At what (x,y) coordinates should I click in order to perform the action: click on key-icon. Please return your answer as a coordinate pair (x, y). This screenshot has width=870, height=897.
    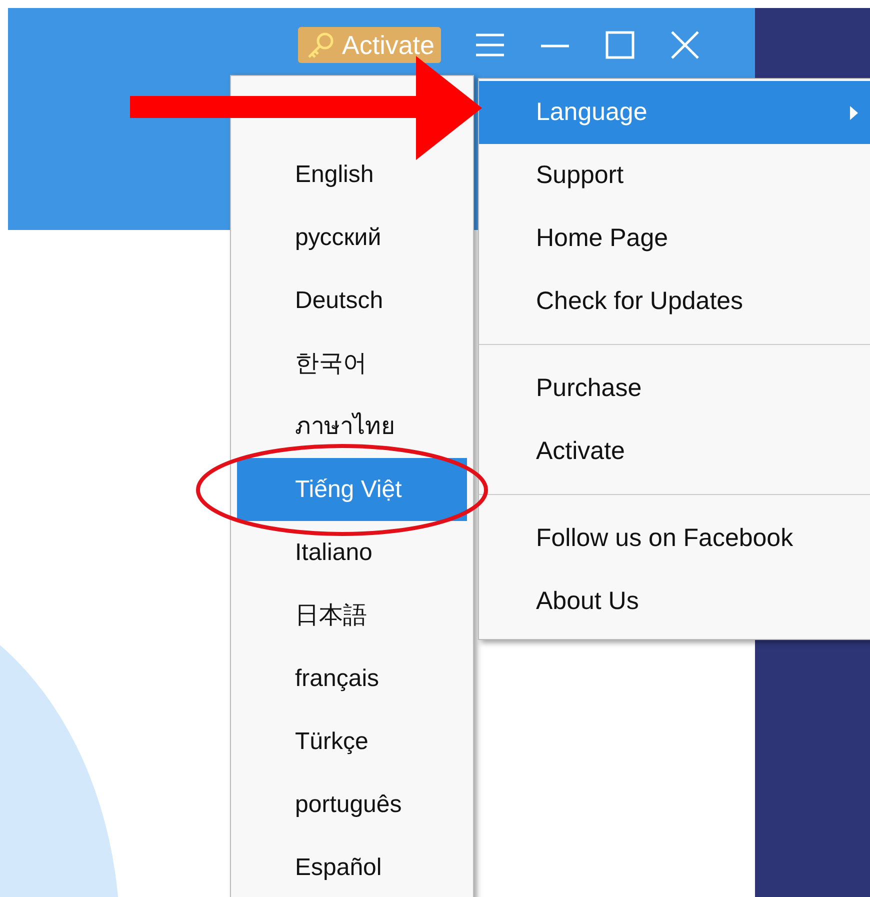
    Looking at the image, I should click on (321, 45).